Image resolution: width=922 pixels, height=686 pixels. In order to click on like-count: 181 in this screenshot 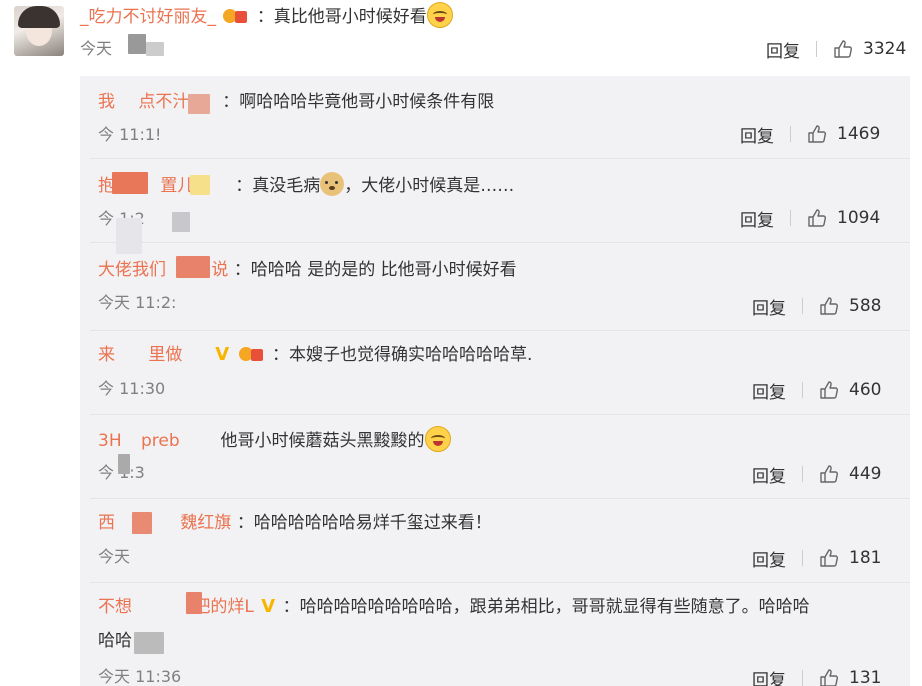, I will do `click(865, 558)`.